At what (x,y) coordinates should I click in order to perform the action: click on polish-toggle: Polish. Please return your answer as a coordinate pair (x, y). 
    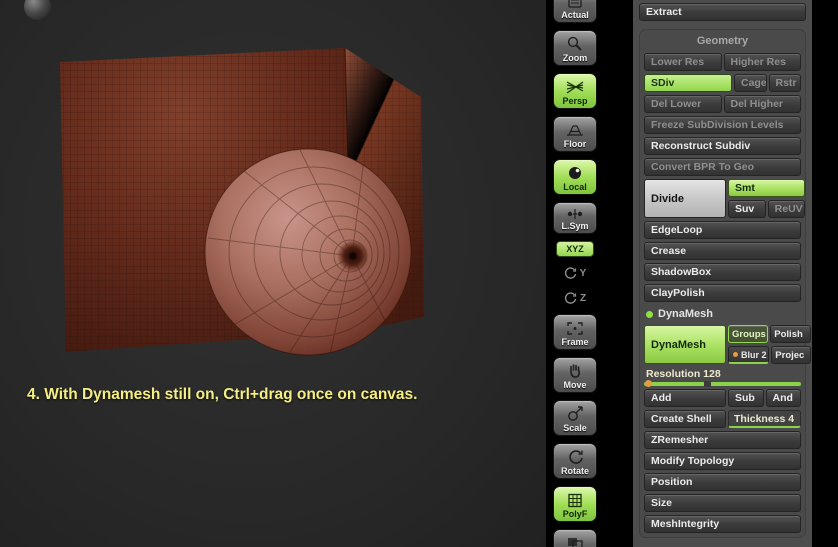
    Looking at the image, I should click on (790, 334).